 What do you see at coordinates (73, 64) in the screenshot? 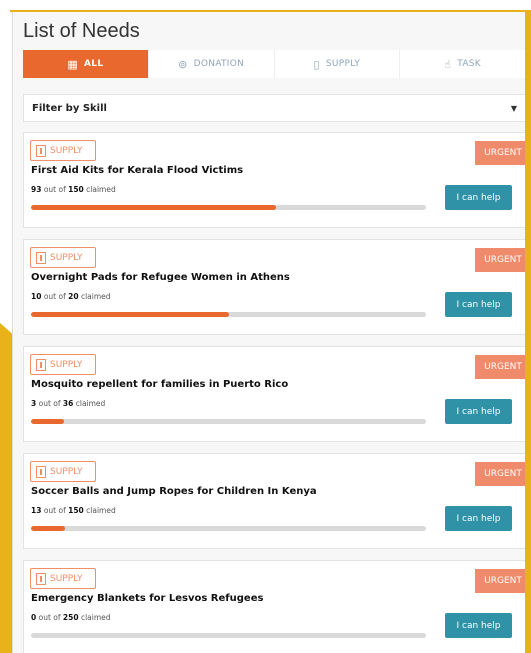
I see `grid-icon: ▦` at bounding box center [73, 64].